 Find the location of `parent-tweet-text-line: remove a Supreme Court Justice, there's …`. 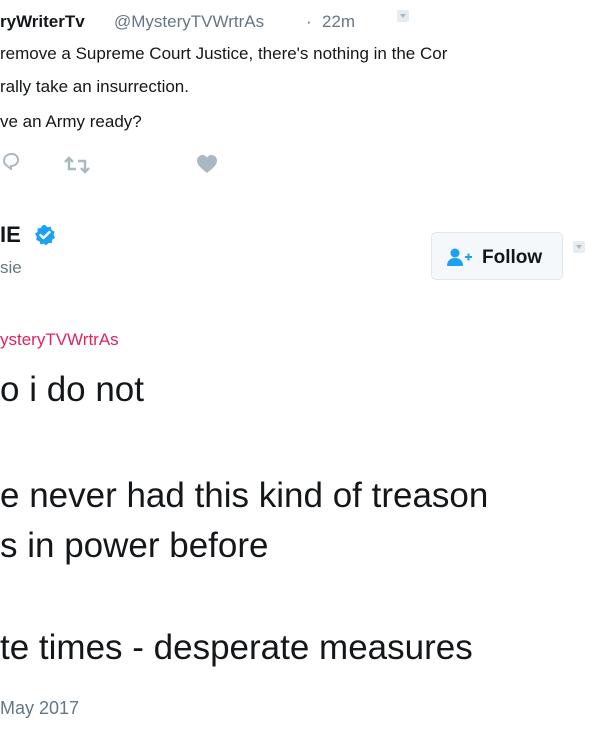

parent-tweet-text-line: remove a Supreme Court Justice, there's … is located at coordinates (224, 53).